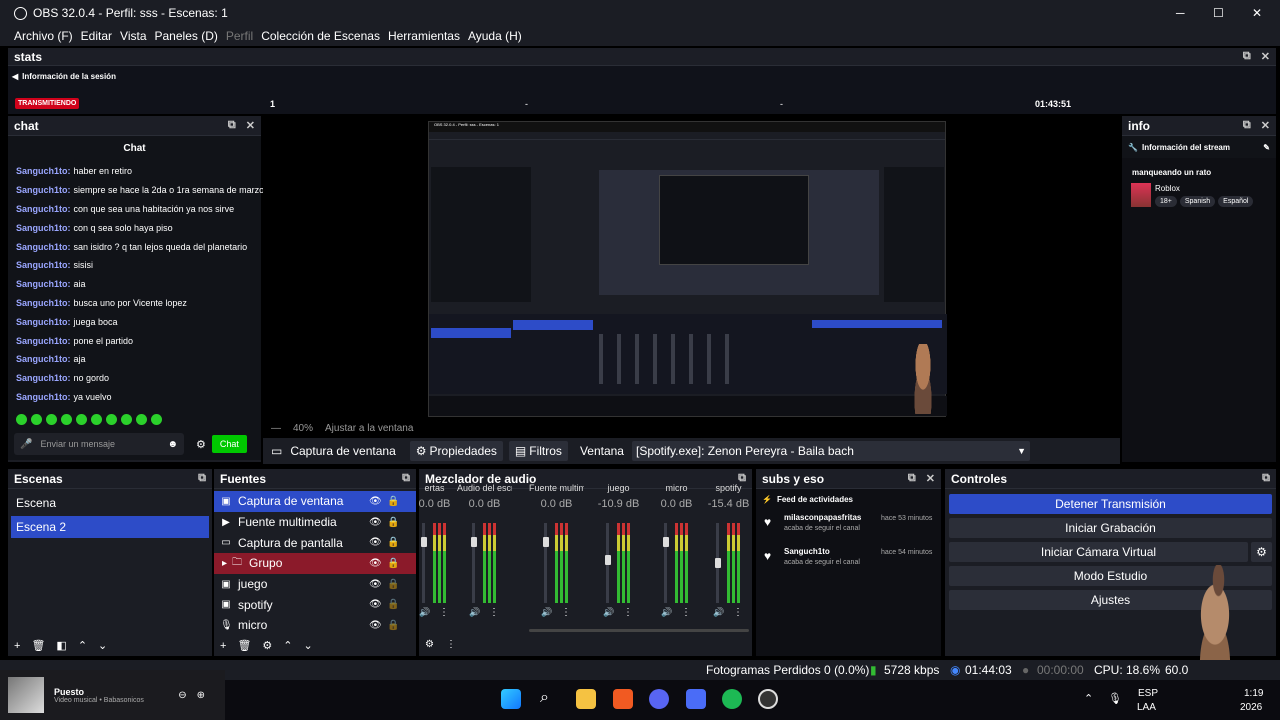 The height and width of the screenshot is (720, 1280). What do you see at coordinates (110, 527) in the screenshot?
I see `scene-escena-2: Escena 2` at bounding box center [110, 527].